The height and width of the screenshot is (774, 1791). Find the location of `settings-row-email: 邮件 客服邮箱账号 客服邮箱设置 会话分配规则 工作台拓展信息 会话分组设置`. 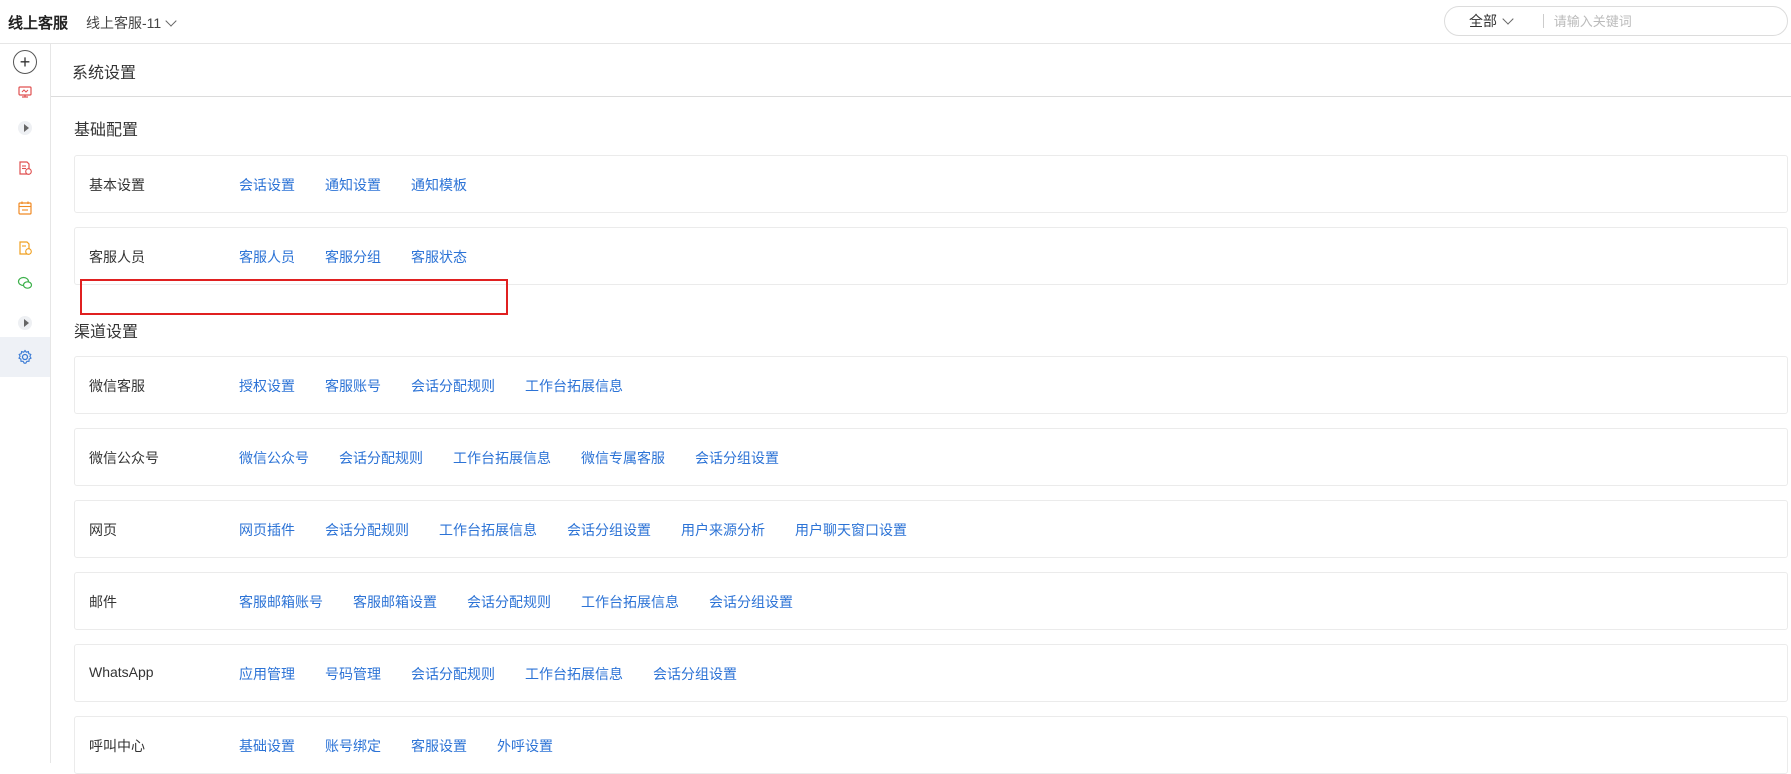

settings-row-email: 邮件 客服邮箱账号 客服邮箱设置 会话分配规则 工作台拓展信息 会话分组设置 is located at coordinates (931, 601).